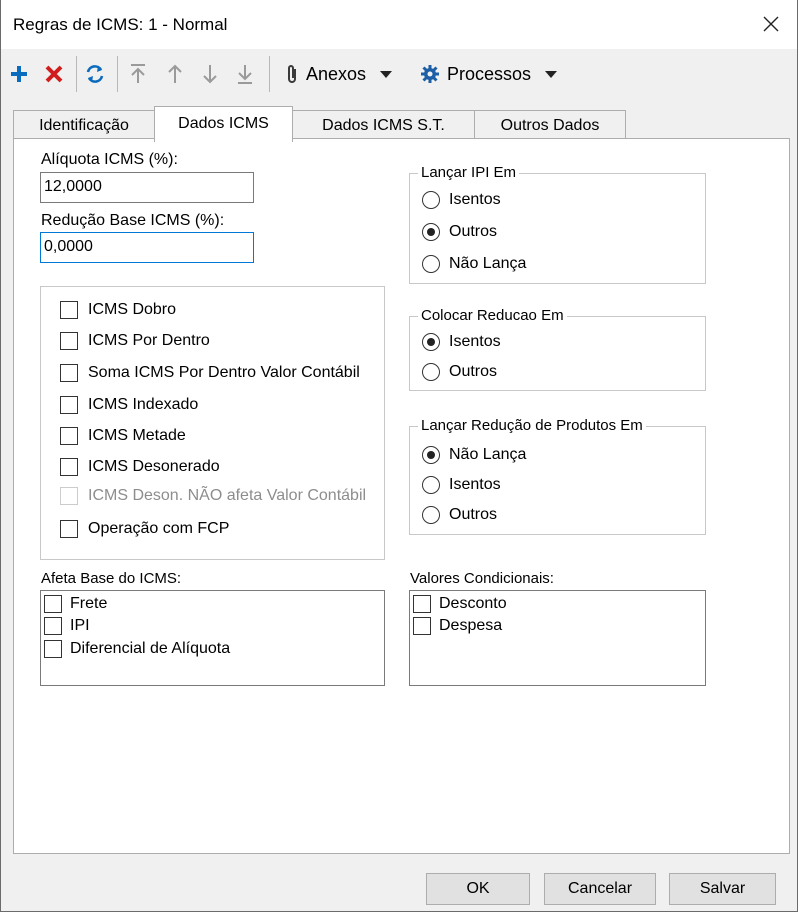  What do you see at coordinates (557, 349) in the screenshot?
I see `colocar-reducao-group: Colocar Reducao Em Isentos Outros` at bounding box center [557, 349].